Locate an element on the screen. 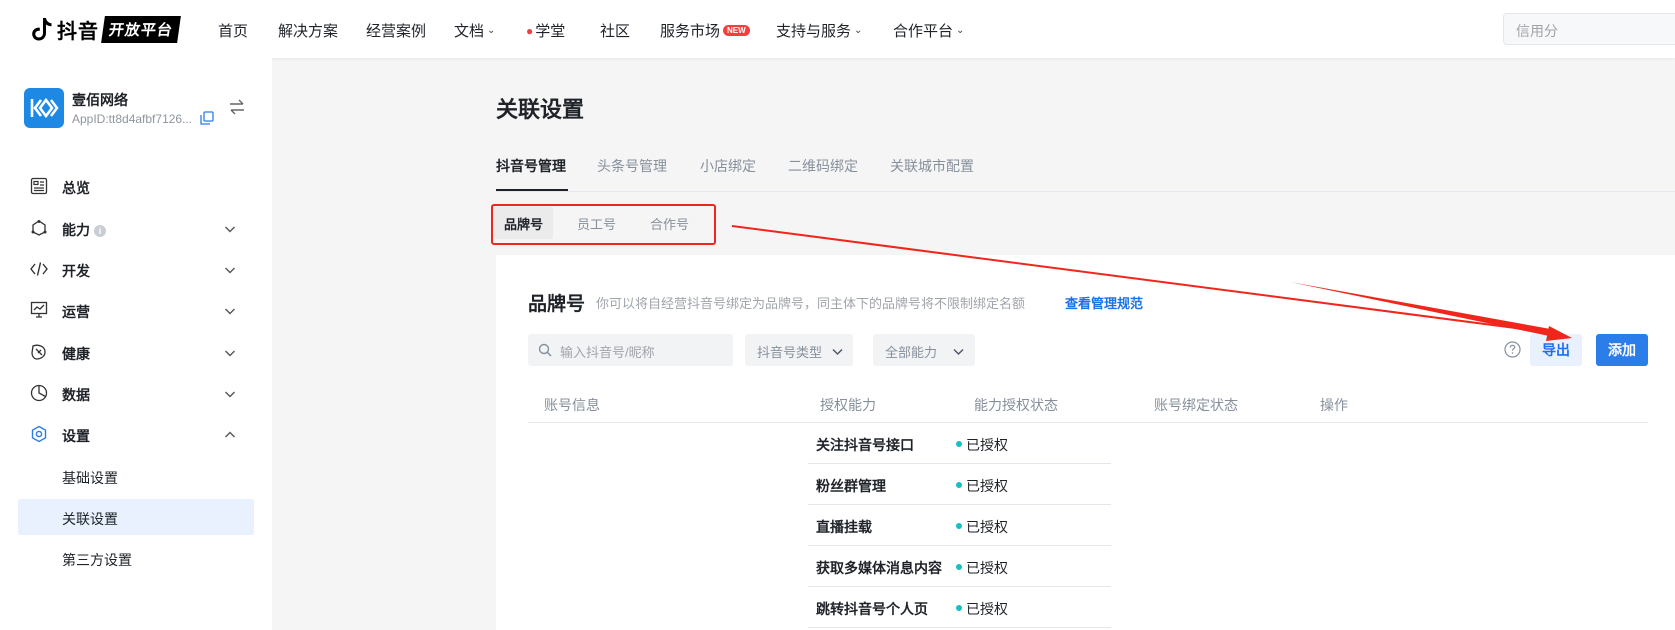 The image size is (1675, 630). tab-qrcode-binding: 二维码绑定 is located at coordinates (823, 166).